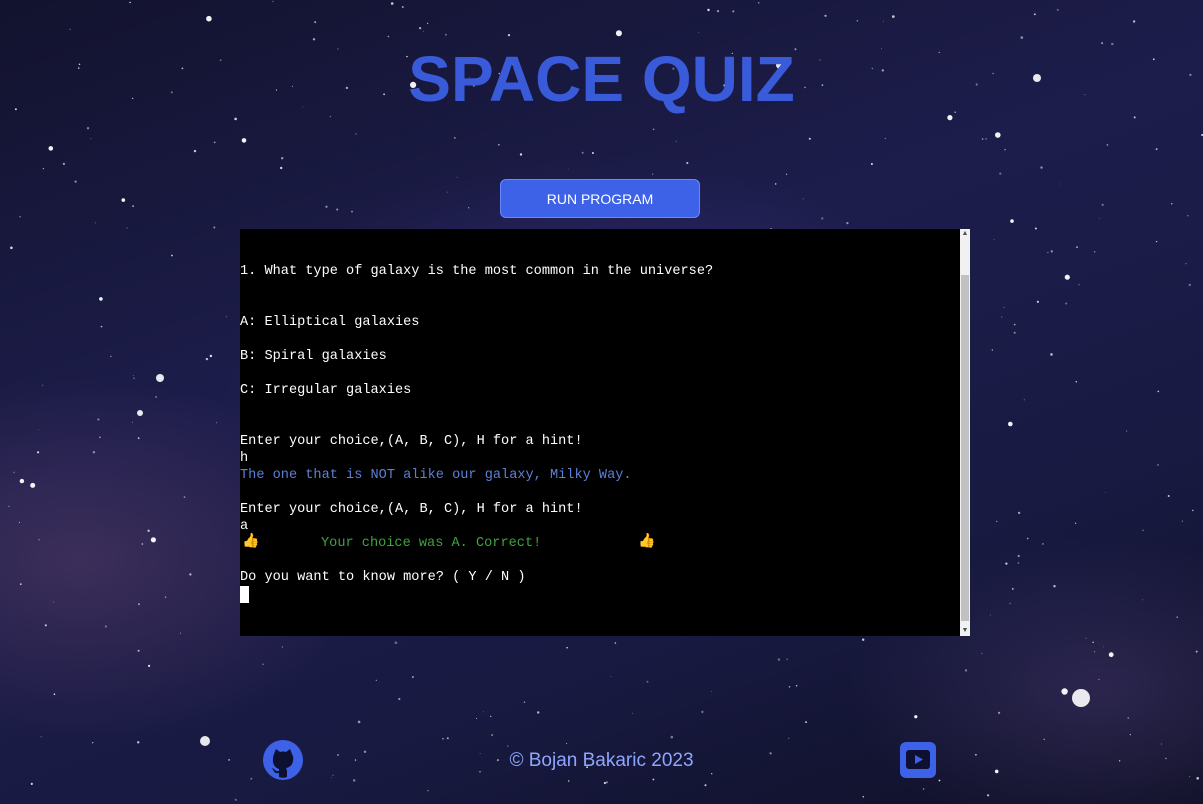 The image size is (1203, 804). I want to click on run-program-button: RUN PROGRAM, so click(600, 198).